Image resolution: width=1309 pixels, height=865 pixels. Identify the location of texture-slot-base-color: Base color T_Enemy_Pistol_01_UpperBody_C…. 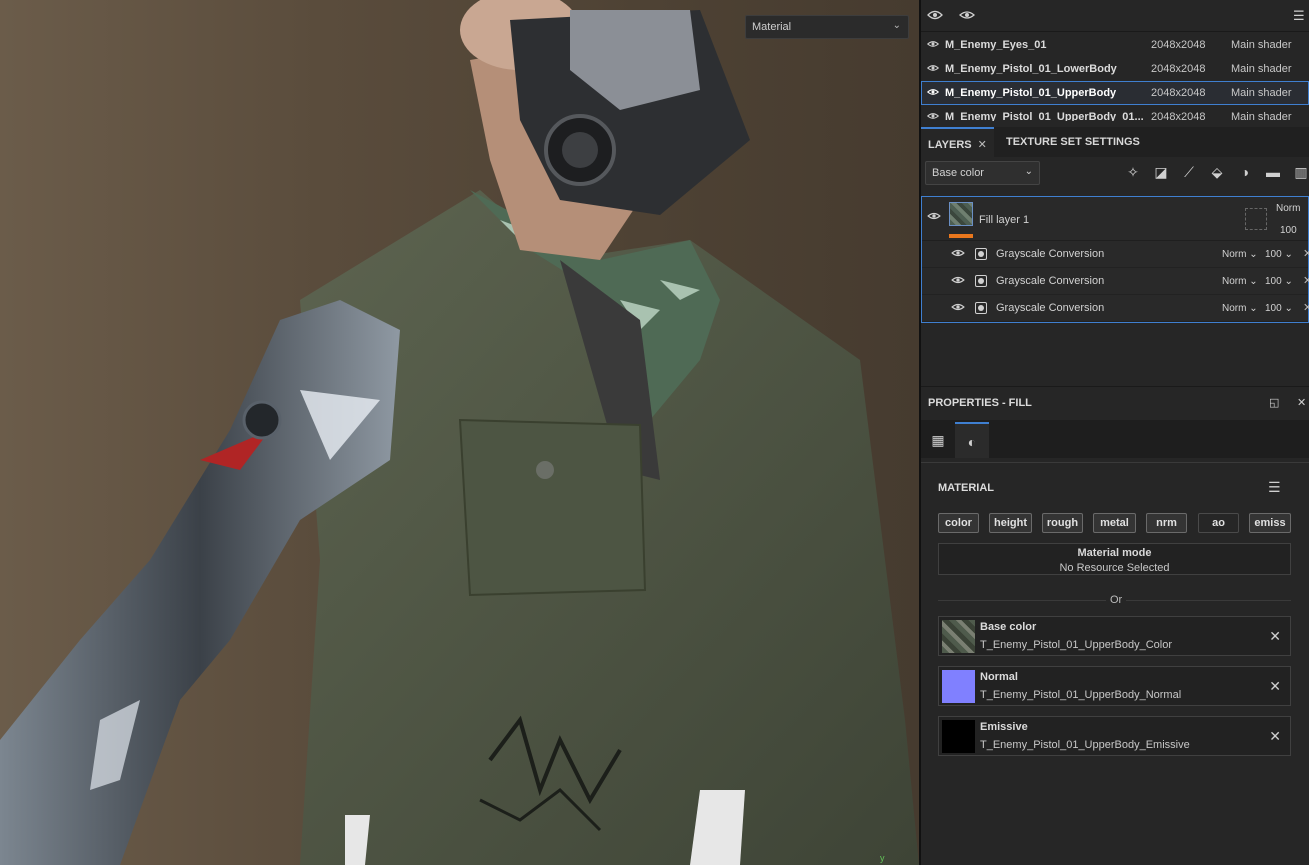
(1114, 636).